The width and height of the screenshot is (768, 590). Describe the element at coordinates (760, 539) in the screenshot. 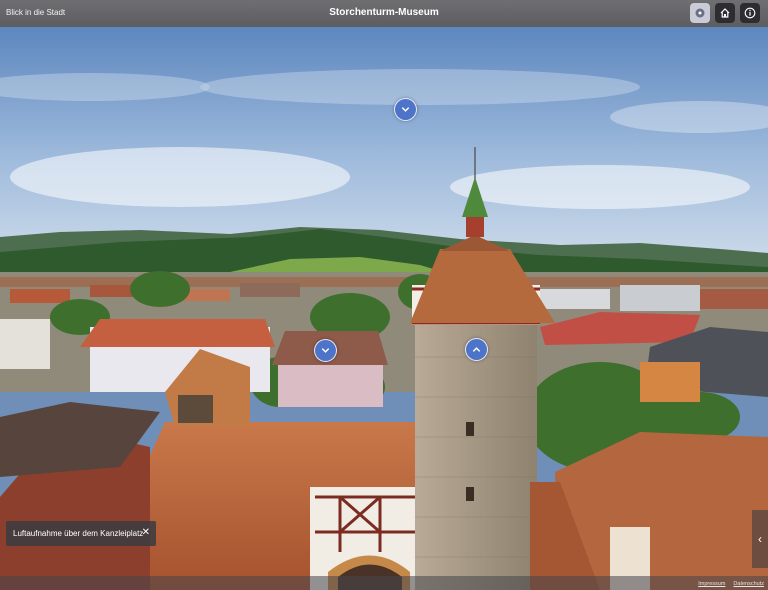

I see `side-panel-toggle: ‹` at that location.